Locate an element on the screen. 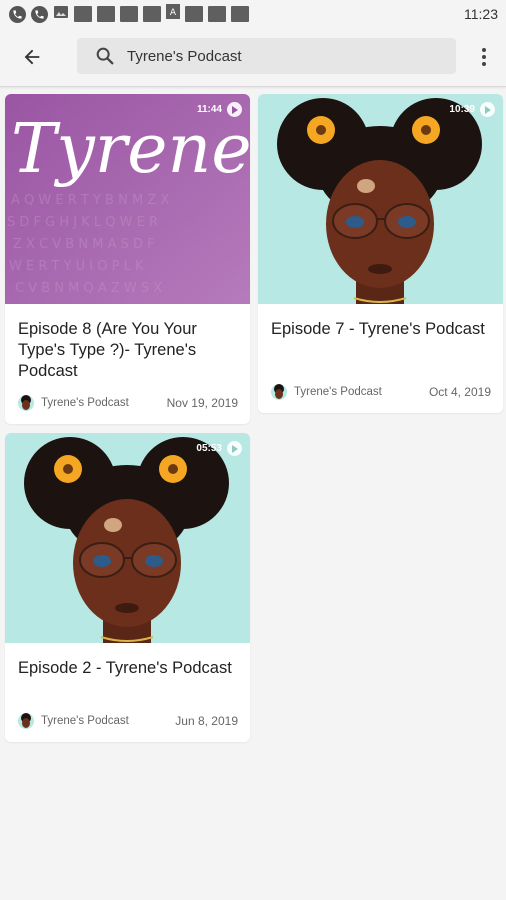 This screenshot has width=506, height=900. search-value: Tyrene's Podcast is located at coordinates (184, 56).